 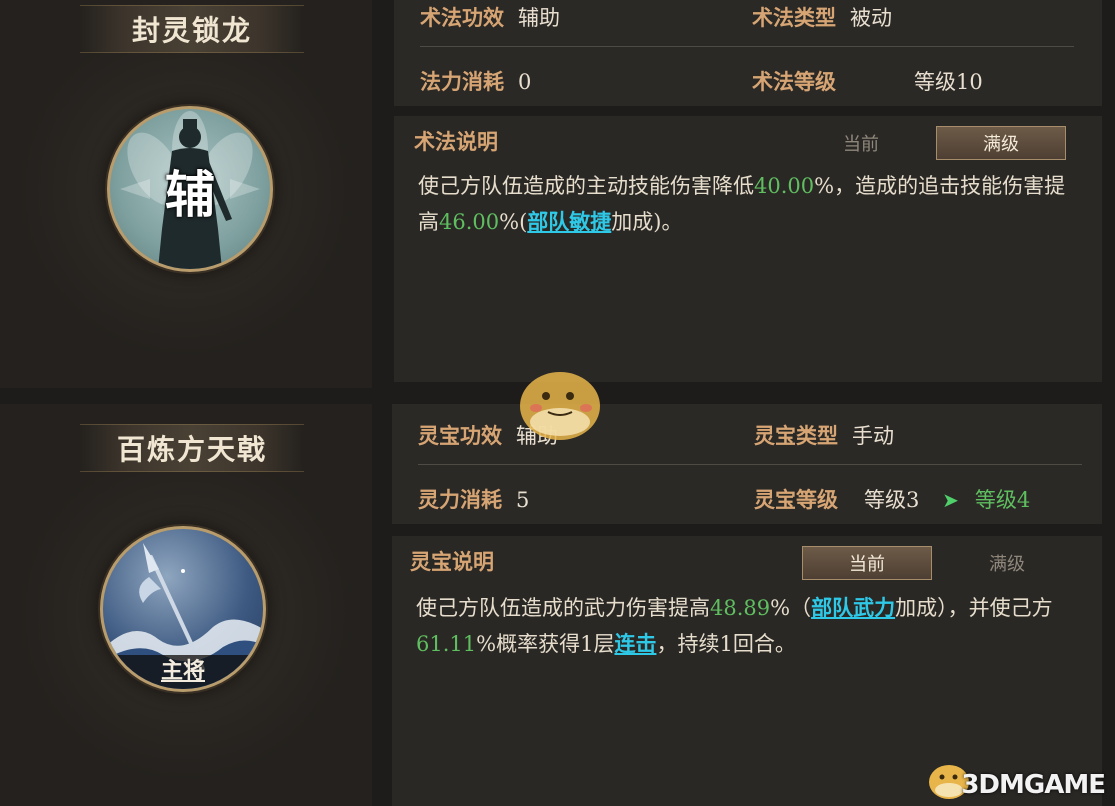 I want to click on treasure-level: 灵宝等级 等级3 ➤ 等级4, so click(x=892, y=499).